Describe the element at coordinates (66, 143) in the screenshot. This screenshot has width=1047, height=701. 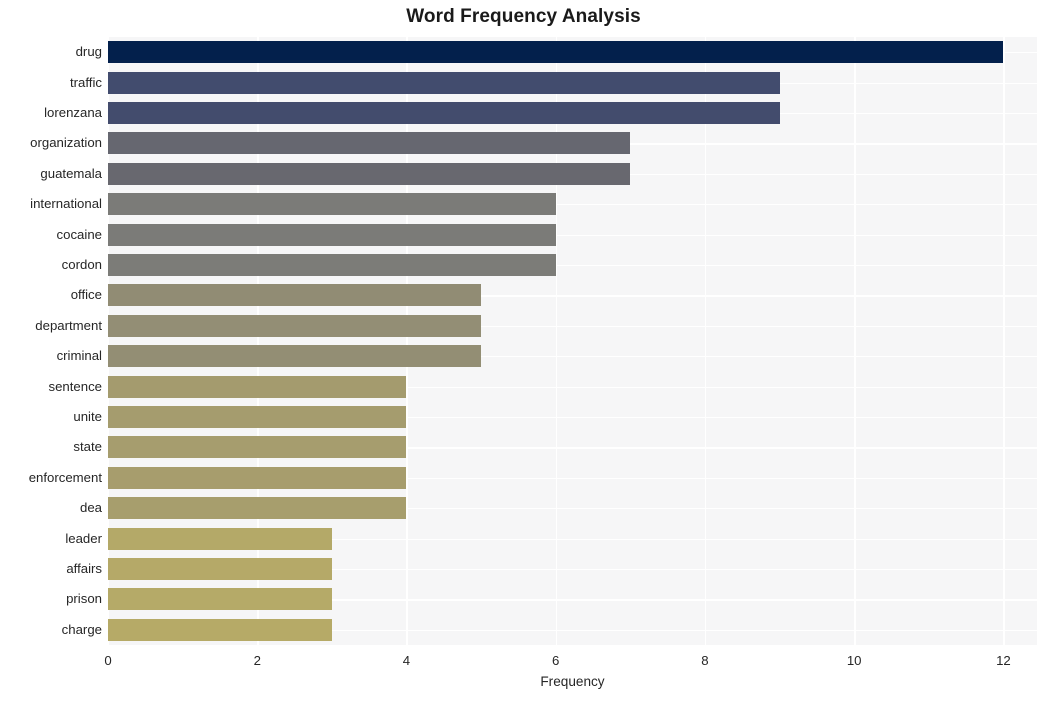
I see `y-tick-label: organization` at that location.